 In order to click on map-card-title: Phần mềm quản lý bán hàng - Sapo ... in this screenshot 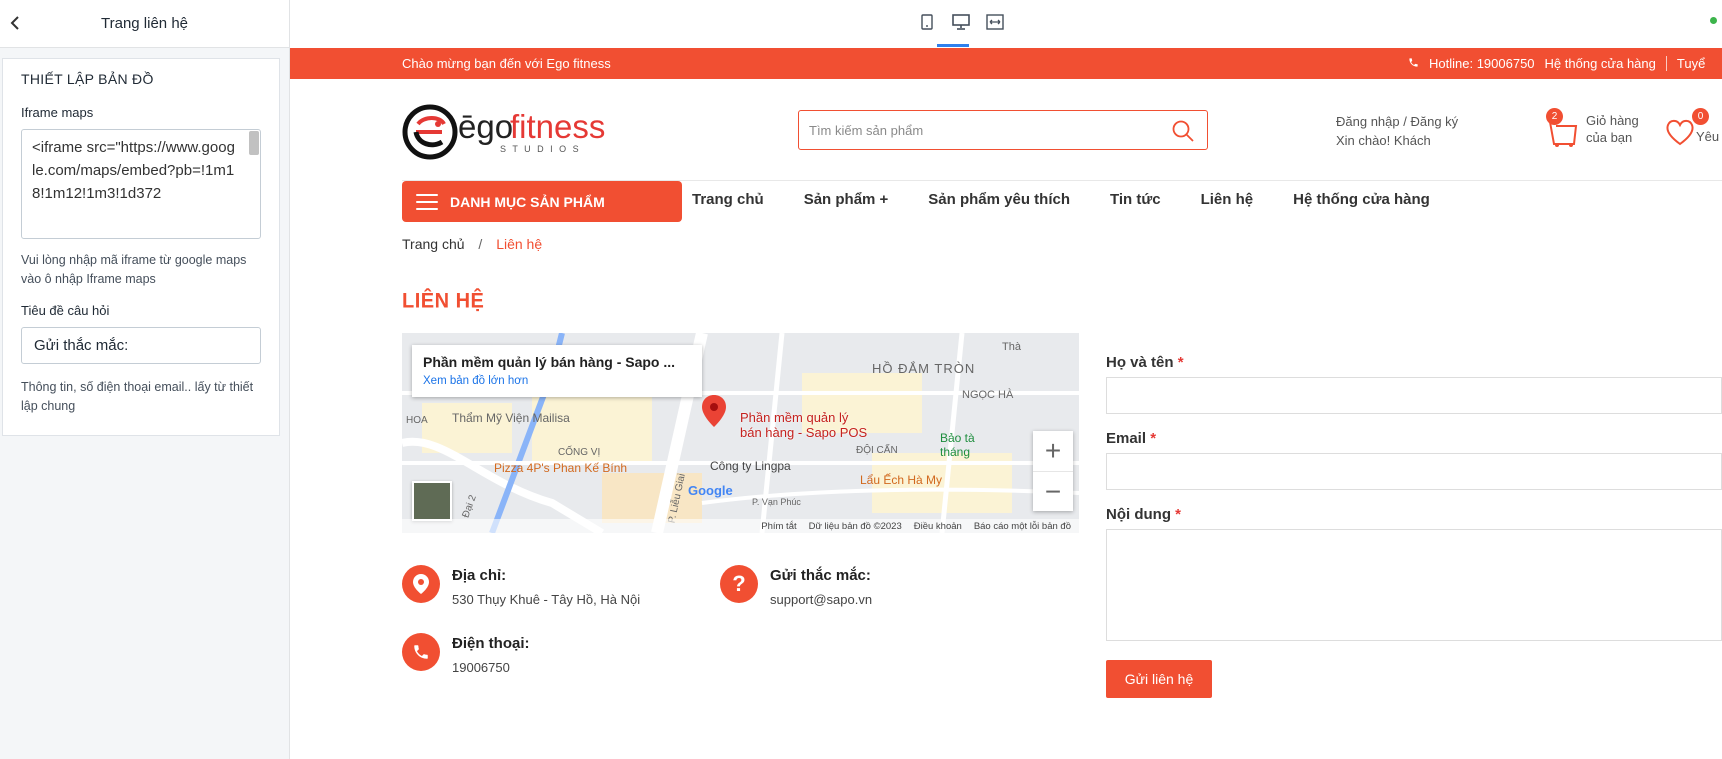, I will do `click(549, 362)`.